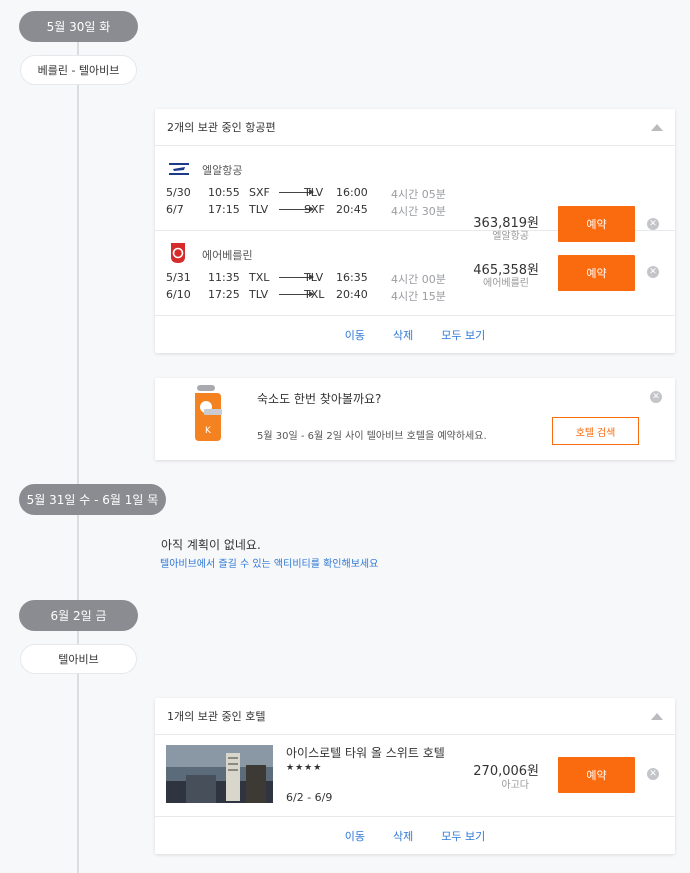  Describe the element at coordinates (211, 545) in the screenshot. I see `no-plan-text: 아직 계획이 없네요.` at that location.